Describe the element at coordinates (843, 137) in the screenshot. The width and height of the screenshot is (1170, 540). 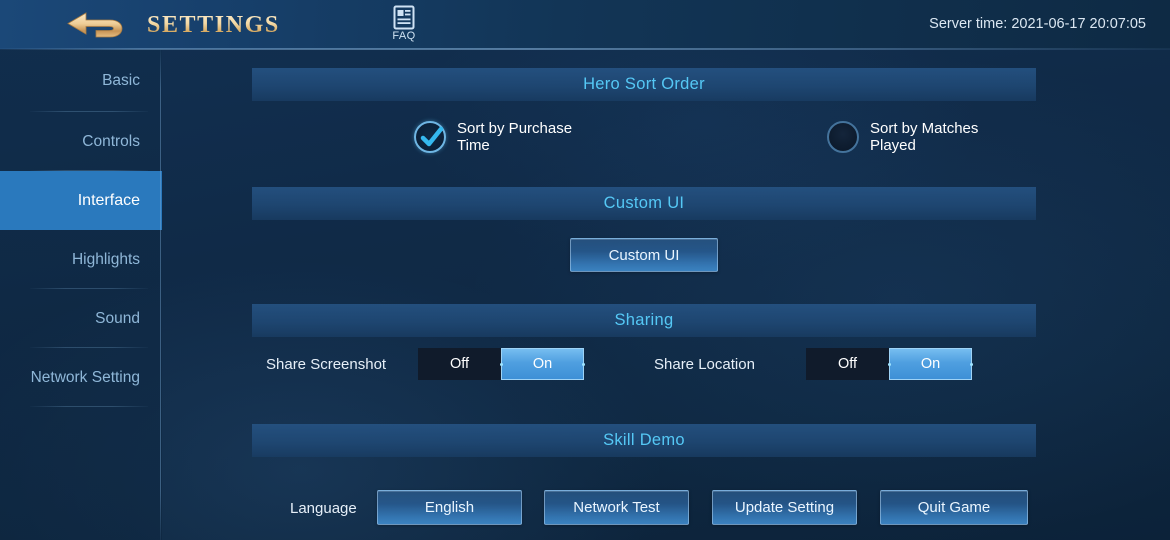
I see `radio-indicator-unselected` at that location.